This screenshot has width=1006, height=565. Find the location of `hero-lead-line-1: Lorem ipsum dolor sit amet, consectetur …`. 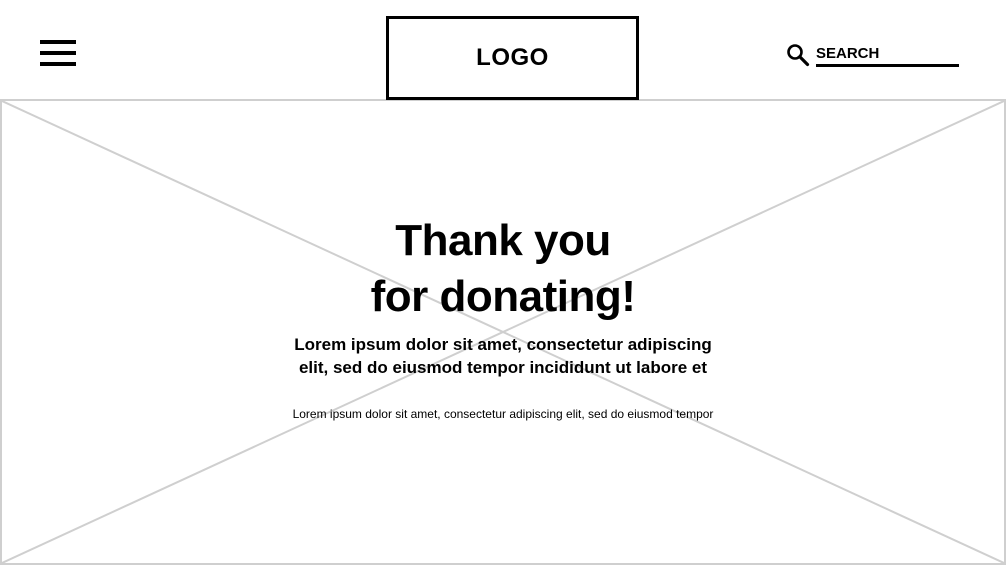

hero-lead-line-1: Lorem ipsum dolor sit amet, consectetur … is located at coordinates (503, 344).